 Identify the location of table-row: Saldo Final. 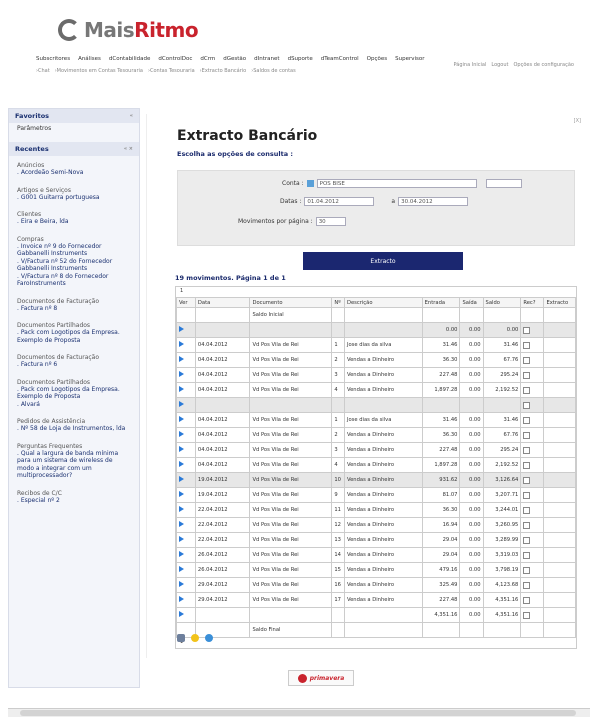
(376, 630).